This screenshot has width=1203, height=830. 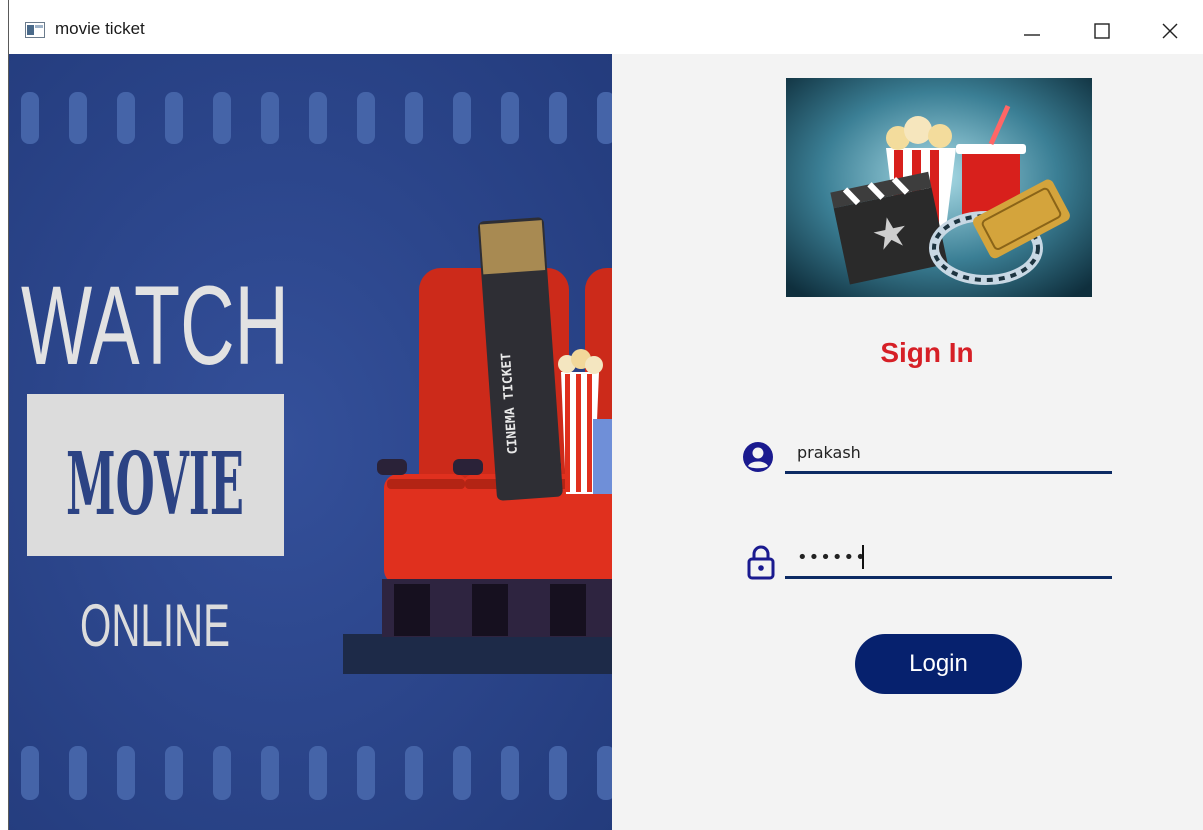 What do you see at coordinates (758, 457) in the screenshot?
I see `user-icon` at bounding box center [758, 457].